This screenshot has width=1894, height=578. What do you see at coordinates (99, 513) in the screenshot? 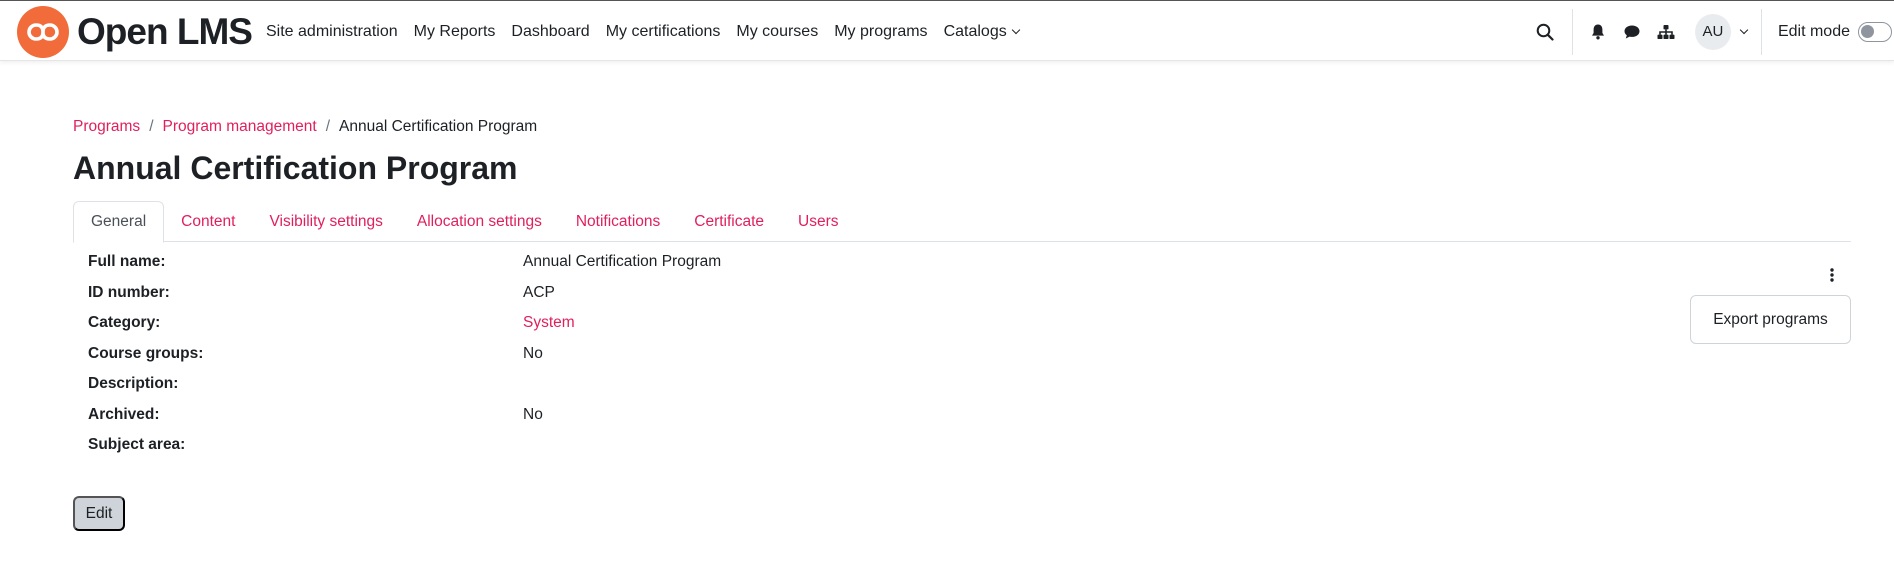
I see `edit-button: Edit` at bounding box center [99, 513].